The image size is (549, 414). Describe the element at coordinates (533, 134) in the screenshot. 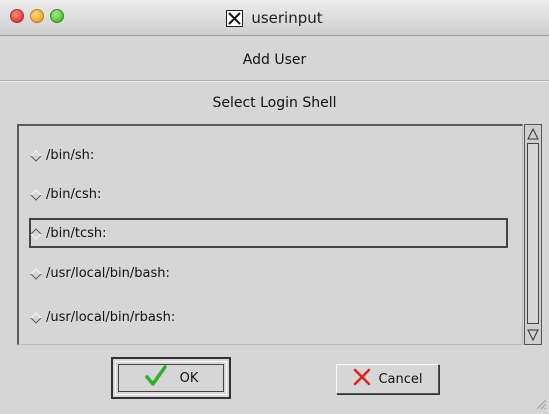

I see `scroll-up-arrow-icon` at that location.